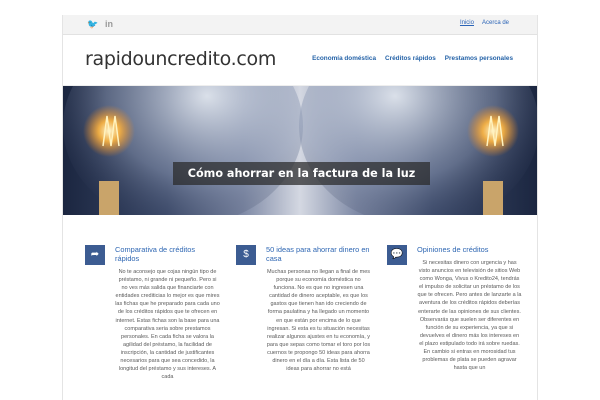  I want to click on main-nav-economia-domestica: Economía doméstica, so click(344, 58).